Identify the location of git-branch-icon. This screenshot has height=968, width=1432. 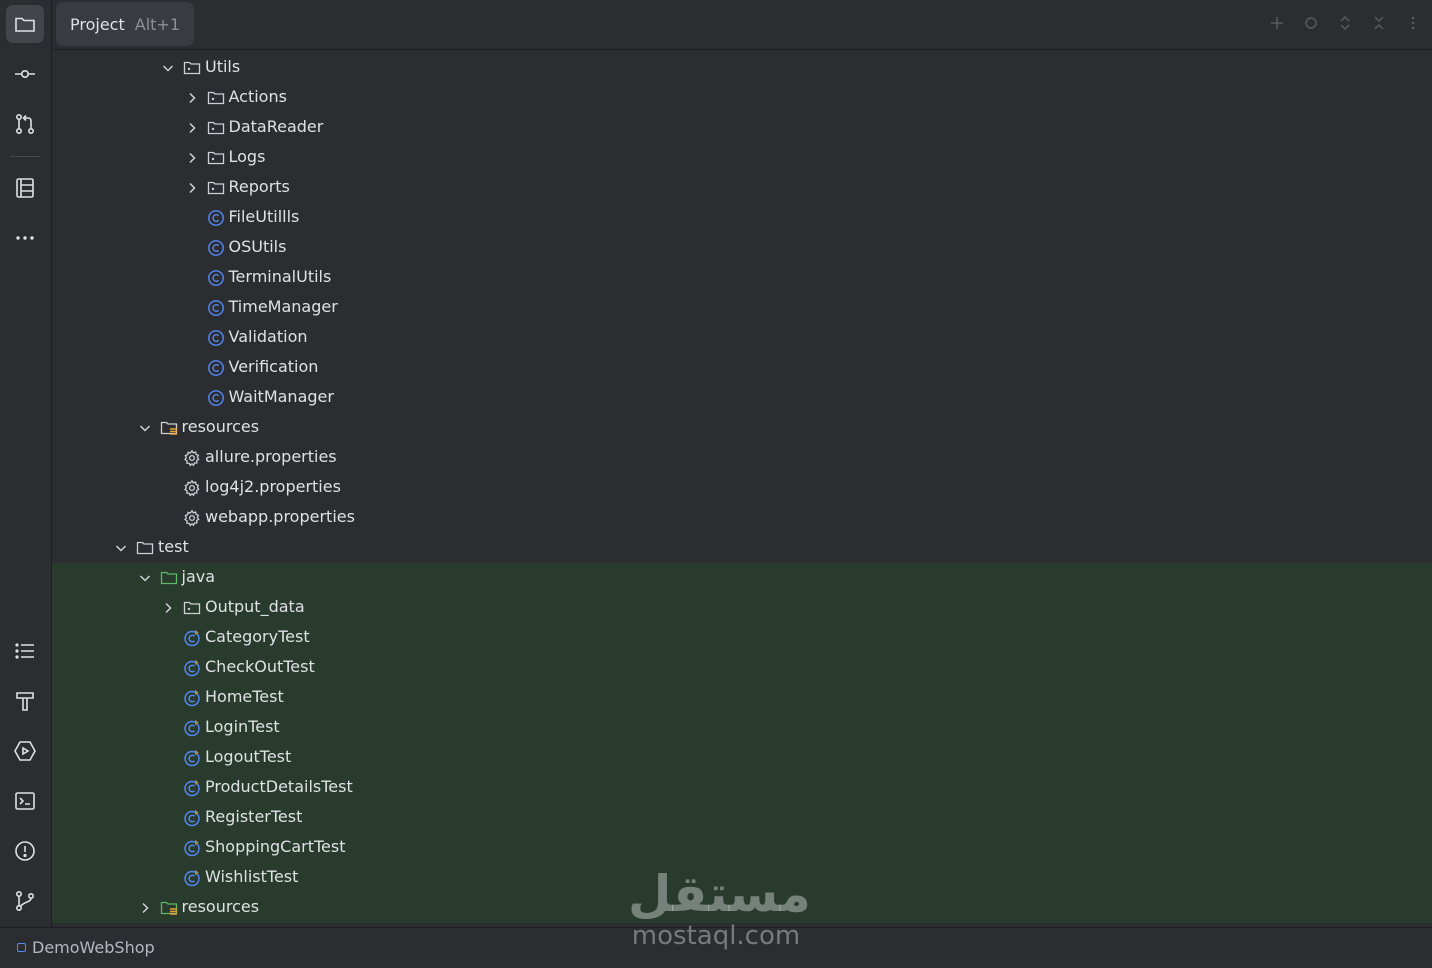
(25, 901).